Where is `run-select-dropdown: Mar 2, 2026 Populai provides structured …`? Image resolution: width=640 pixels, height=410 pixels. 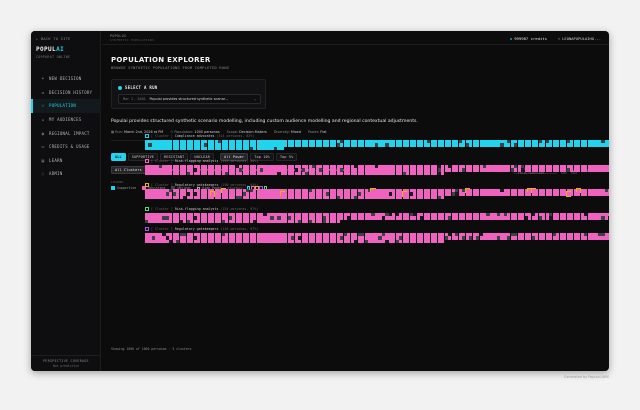 run-select-dropdown: Mar 2, 2026 Populai provides structured … is located at coordinates (189, 99).